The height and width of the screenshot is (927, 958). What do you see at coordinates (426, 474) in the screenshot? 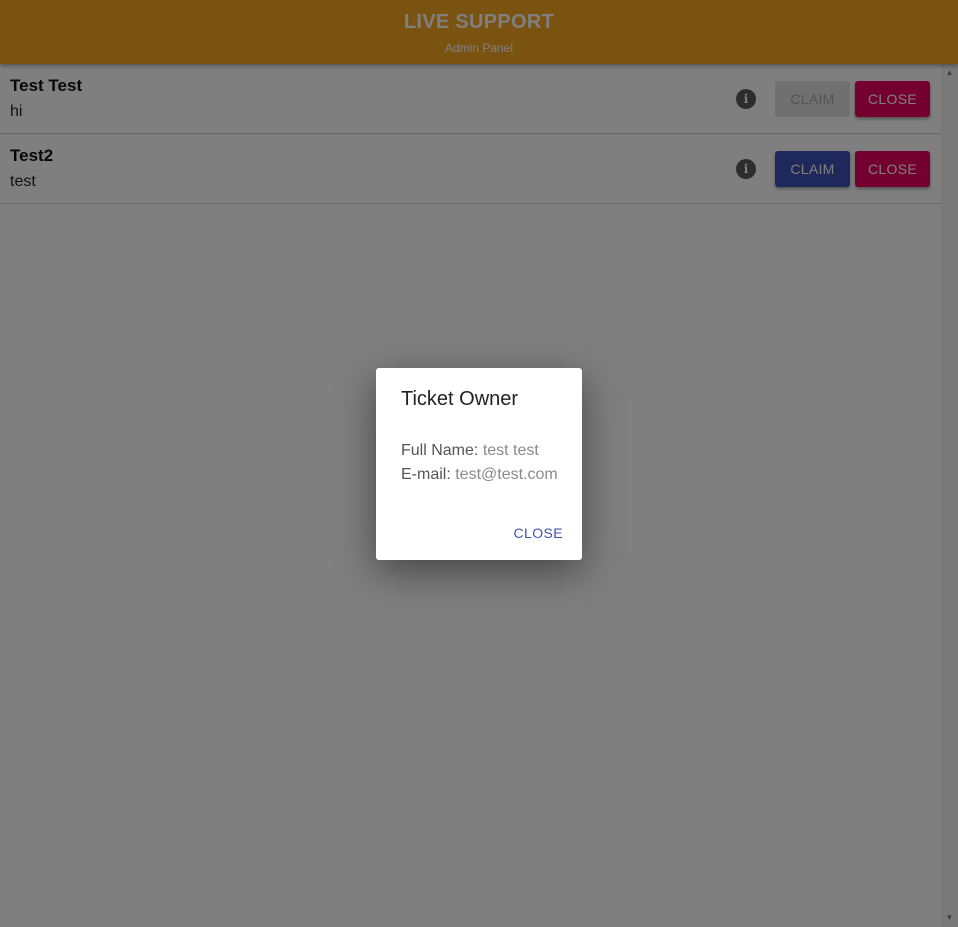
I see `email-label: E-mail:` at bounding box center [426, 474].